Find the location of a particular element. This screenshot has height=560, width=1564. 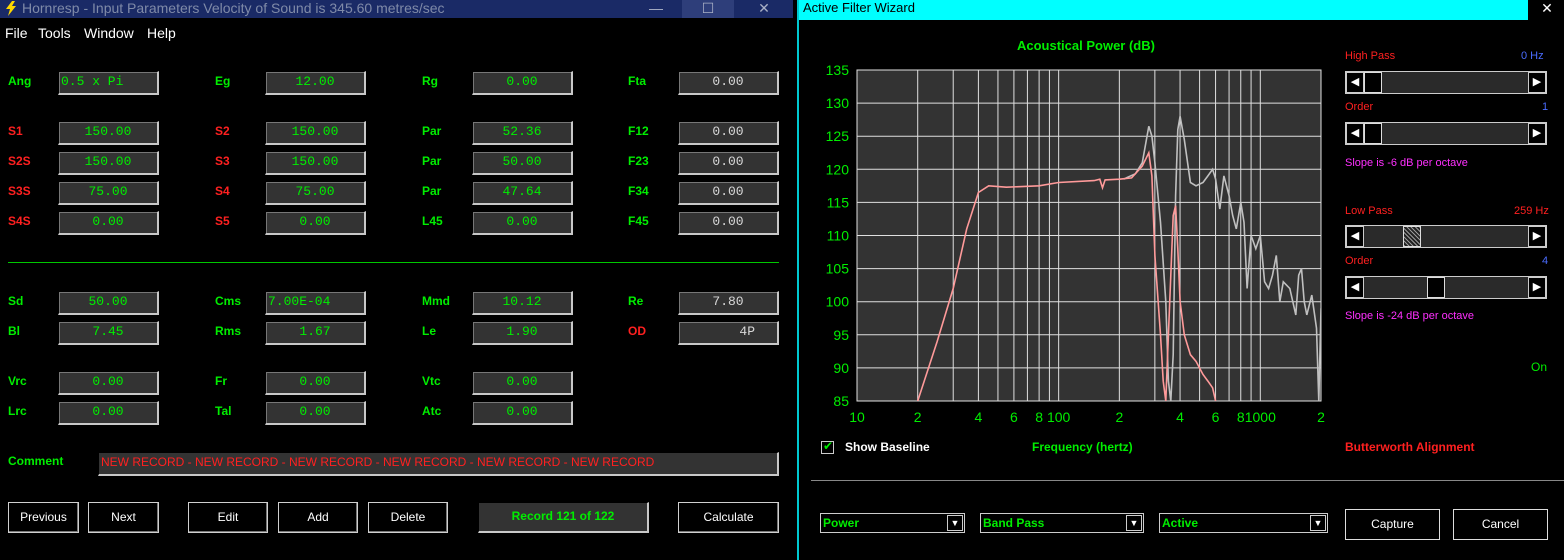

delete-button: Delete is located at coordinates (408, 517).